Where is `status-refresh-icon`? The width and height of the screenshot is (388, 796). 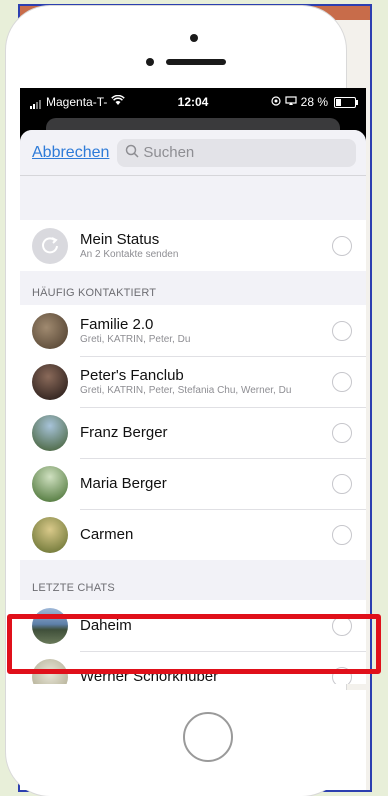 status-refresh-icon is located at coordinates (50, 244).